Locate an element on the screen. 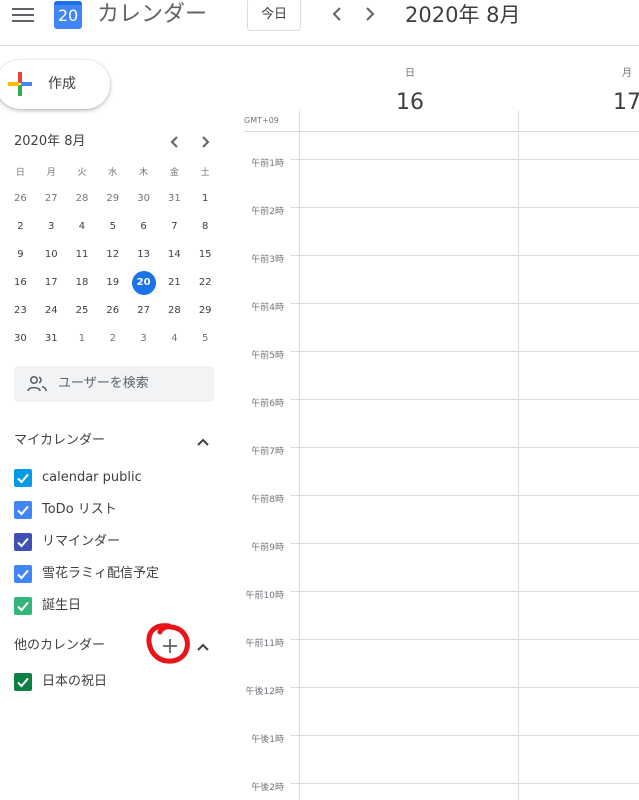  mini-calendar-prev-button is located at coordinates (175, 142).